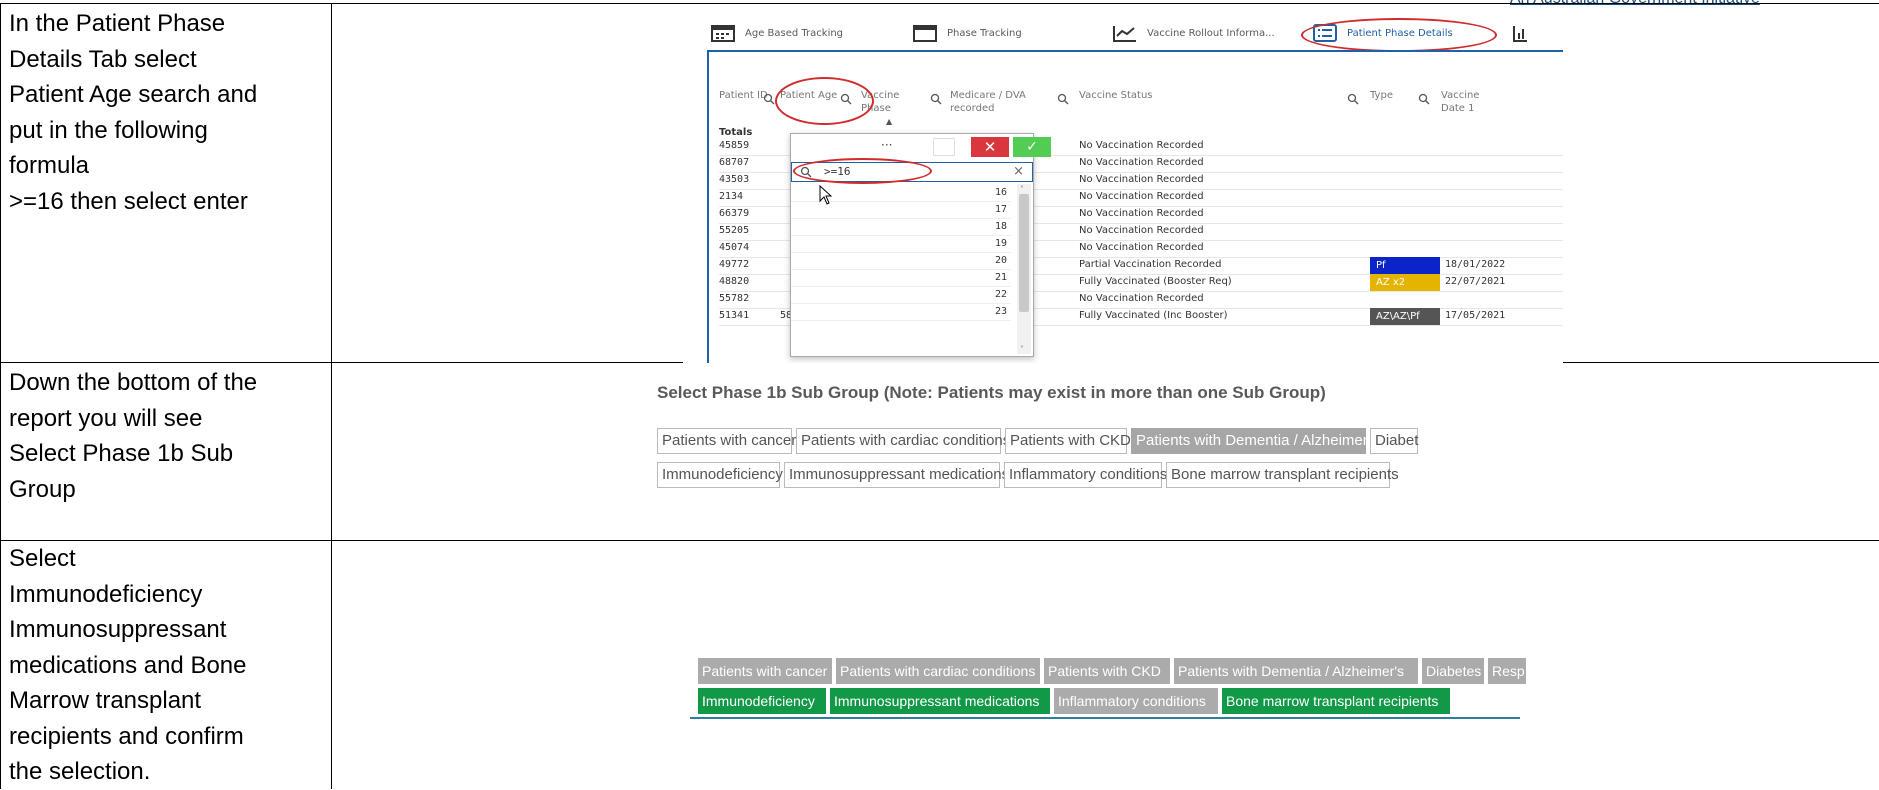 This screenshot has width=1879, height=790. What do you see at coordinates (889, 121) in the screenshot?
I see `sort-caret-icon: ▲` at bounding box center [889, 121].